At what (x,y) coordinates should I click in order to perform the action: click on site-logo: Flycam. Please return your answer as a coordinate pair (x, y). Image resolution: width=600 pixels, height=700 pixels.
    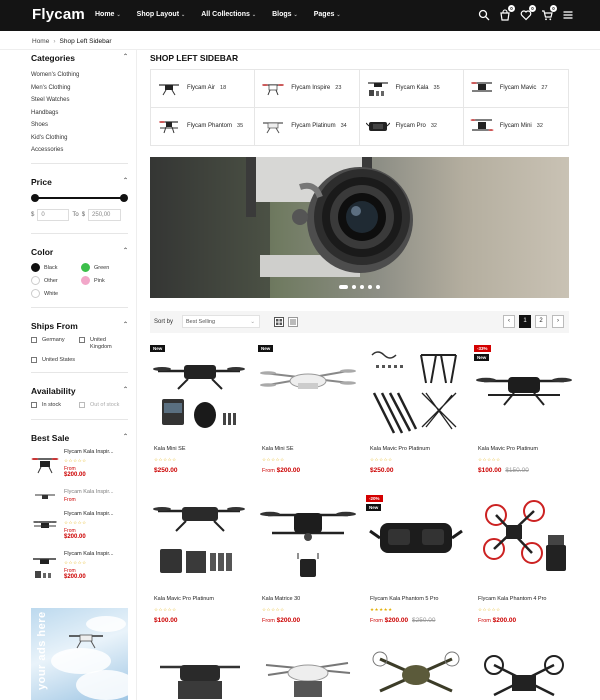
    Looking at the image, I should click on (58, 14).